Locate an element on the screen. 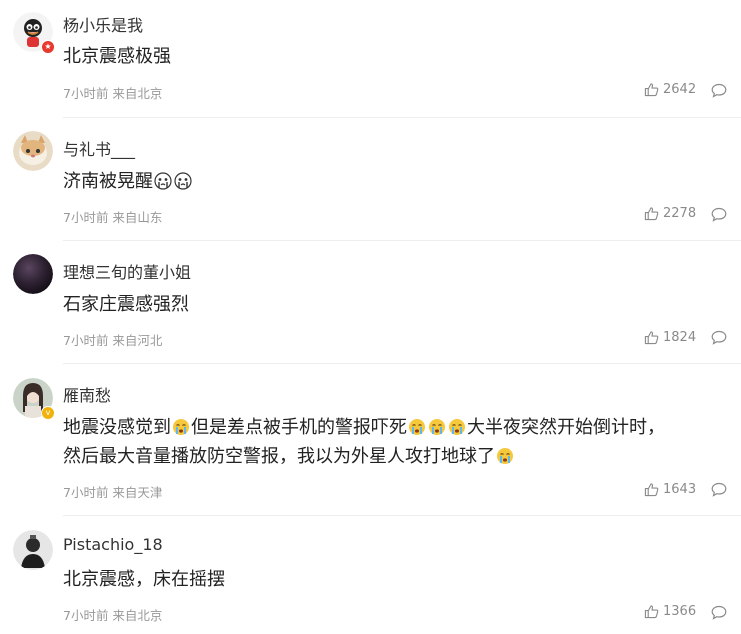  comment-text: 北京震感极强 is located at coordinates (117, 56).